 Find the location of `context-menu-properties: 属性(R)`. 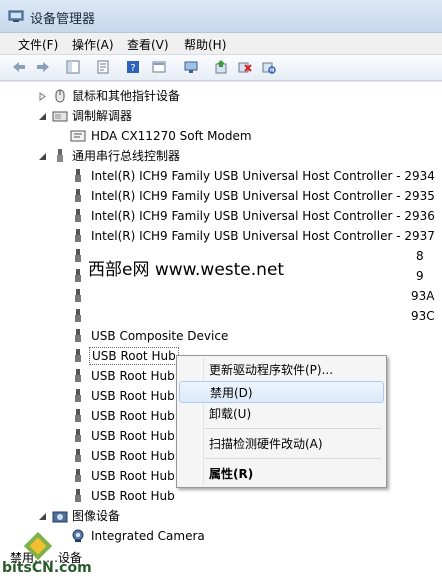

context-menu-properties: 属性(R) is located at coordinates (281, 474).